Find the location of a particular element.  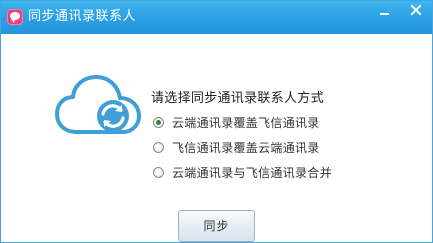

minimize-icon is located at coordinates (384, 14).